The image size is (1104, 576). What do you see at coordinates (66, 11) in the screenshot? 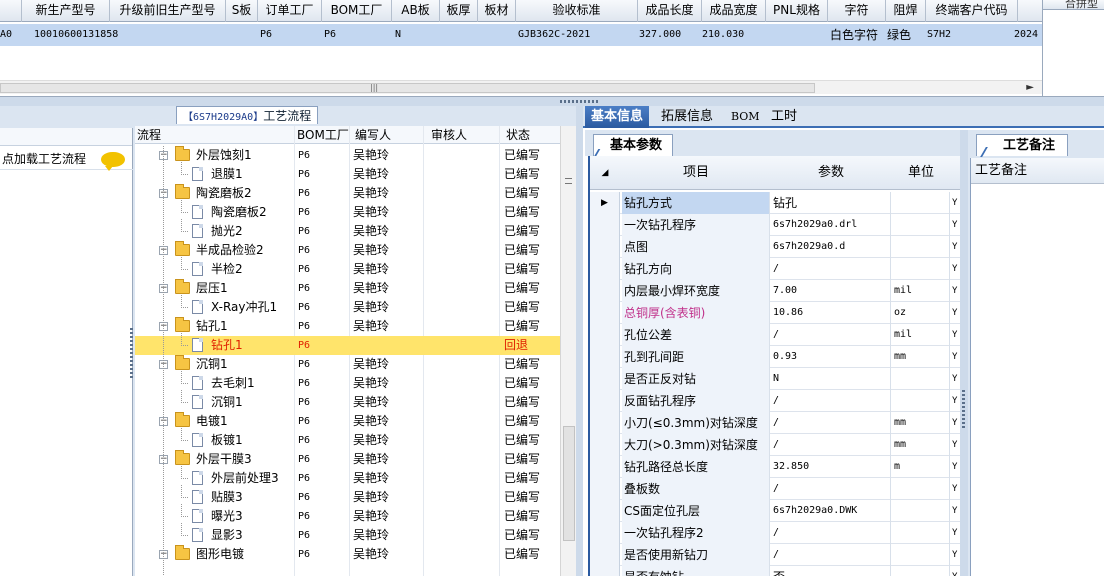
I see `col-new-model: 新生产型号` at bounding box center [66, 11].